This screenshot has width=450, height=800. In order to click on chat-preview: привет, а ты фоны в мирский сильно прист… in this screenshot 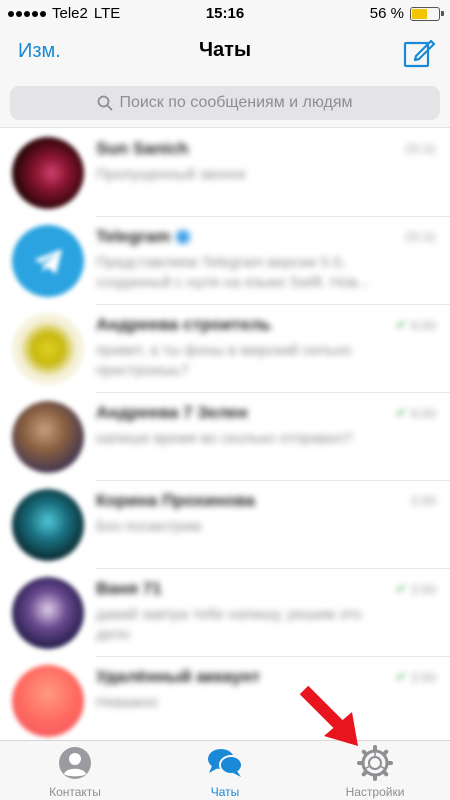, I will do `click(224, 360)`.